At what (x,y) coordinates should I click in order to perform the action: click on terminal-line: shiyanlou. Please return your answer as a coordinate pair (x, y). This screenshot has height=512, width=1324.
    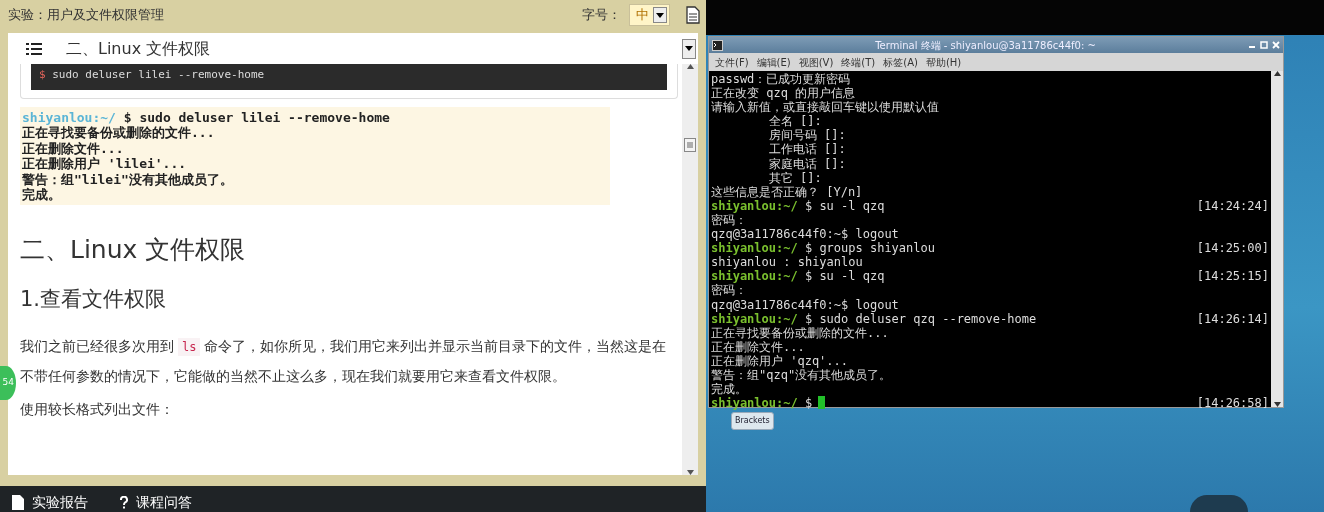
    Looking at the image, I should click on (787, 262).